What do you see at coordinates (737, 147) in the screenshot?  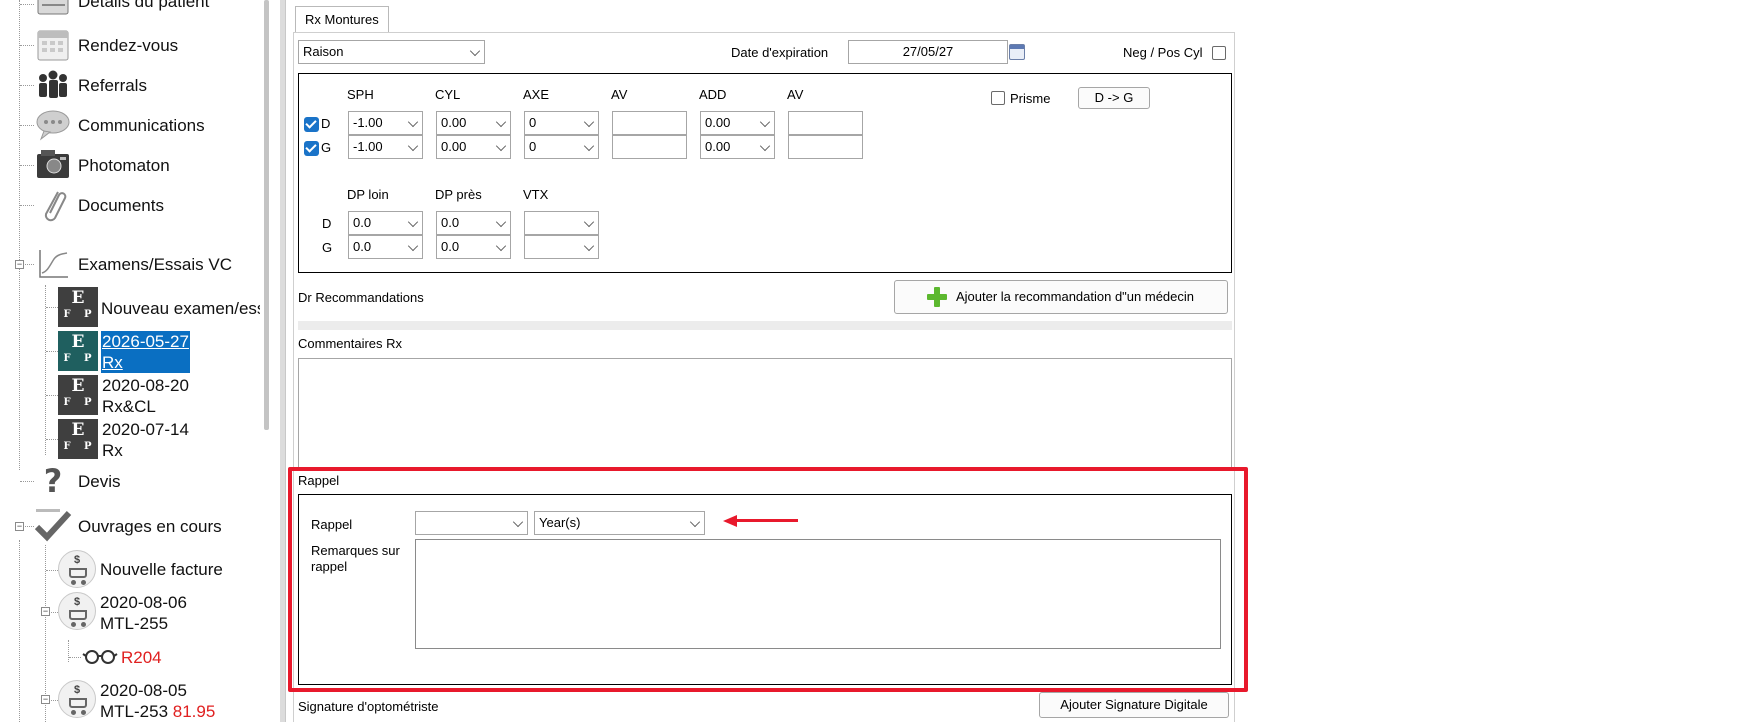 I see `add-select-g: 0.00` at bounding box center [737, 147].